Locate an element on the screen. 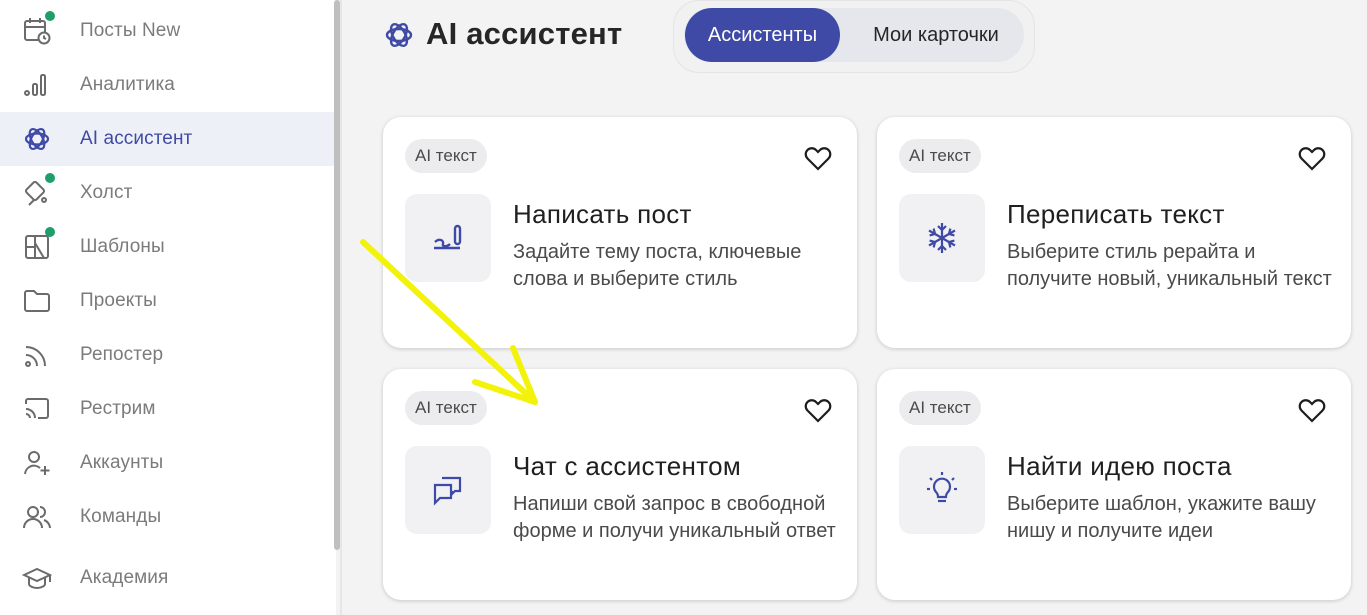 The height and width of the screenshot is (615, 1367). sidebar-item-label: AI ассистент is located at coordinates (136, 138).